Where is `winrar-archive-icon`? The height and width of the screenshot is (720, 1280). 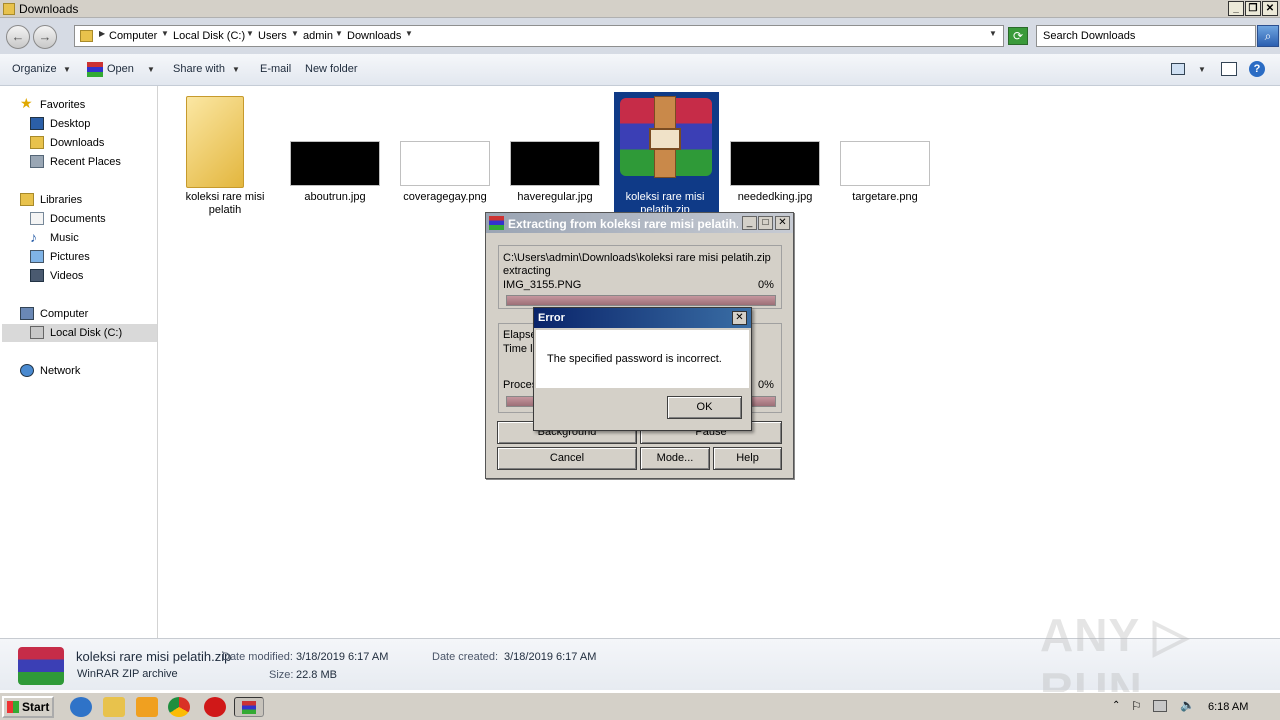 winrar-archive-icon is located at coordinates (41, 666).